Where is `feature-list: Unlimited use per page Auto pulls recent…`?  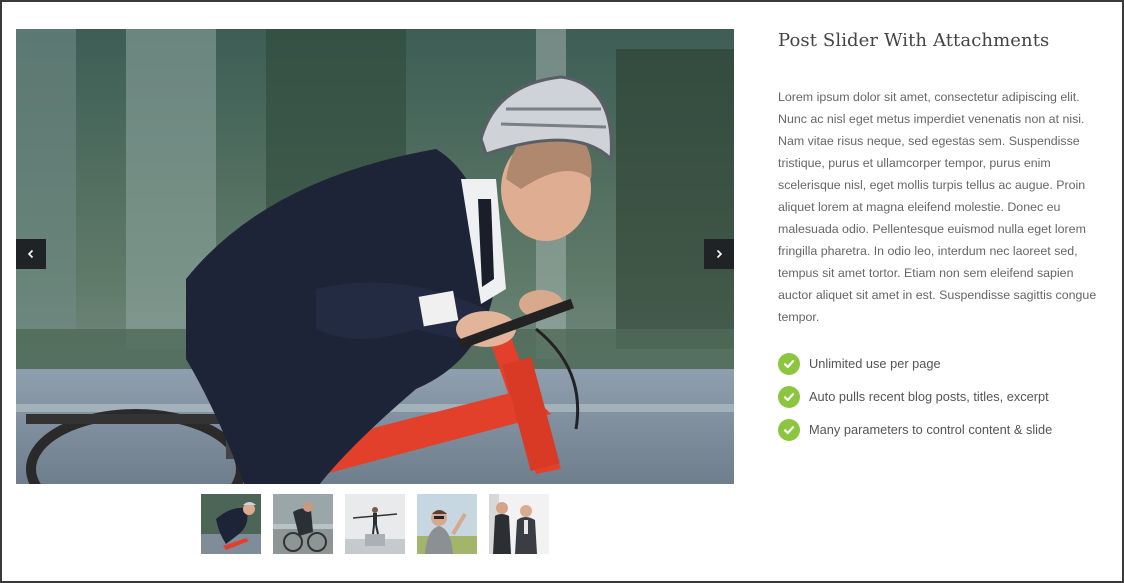
feature-list: Unlimited use per page Auto pulls recent… is located at coordinates (943, 396).